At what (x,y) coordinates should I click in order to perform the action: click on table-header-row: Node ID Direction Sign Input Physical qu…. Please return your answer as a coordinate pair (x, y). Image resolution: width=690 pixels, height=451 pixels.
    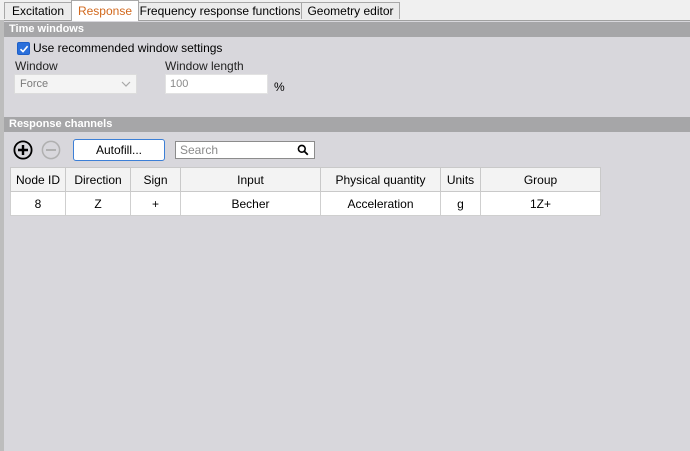
    Looking at the image, I should click on (305, 179).